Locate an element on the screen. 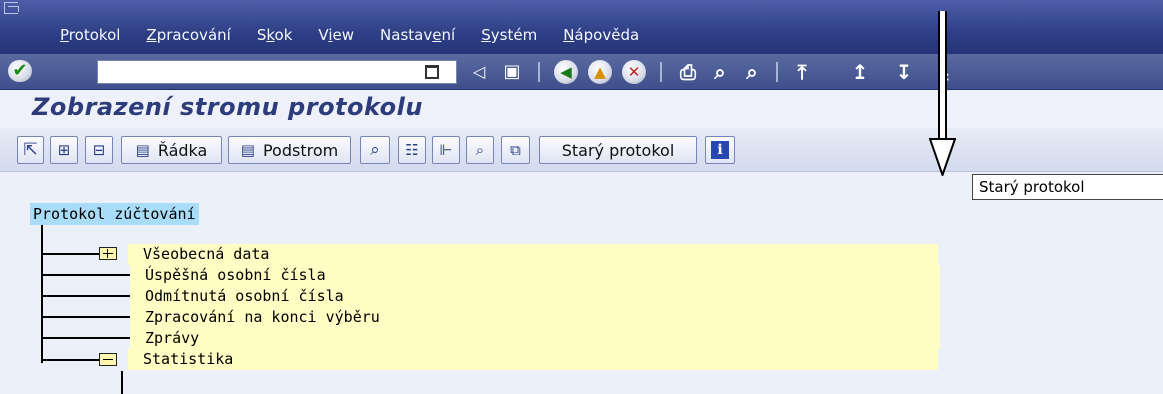 This screenshot has height=394, width=1163. stary-protokol-label: Starý protokol is located at coordinates (618, 150).